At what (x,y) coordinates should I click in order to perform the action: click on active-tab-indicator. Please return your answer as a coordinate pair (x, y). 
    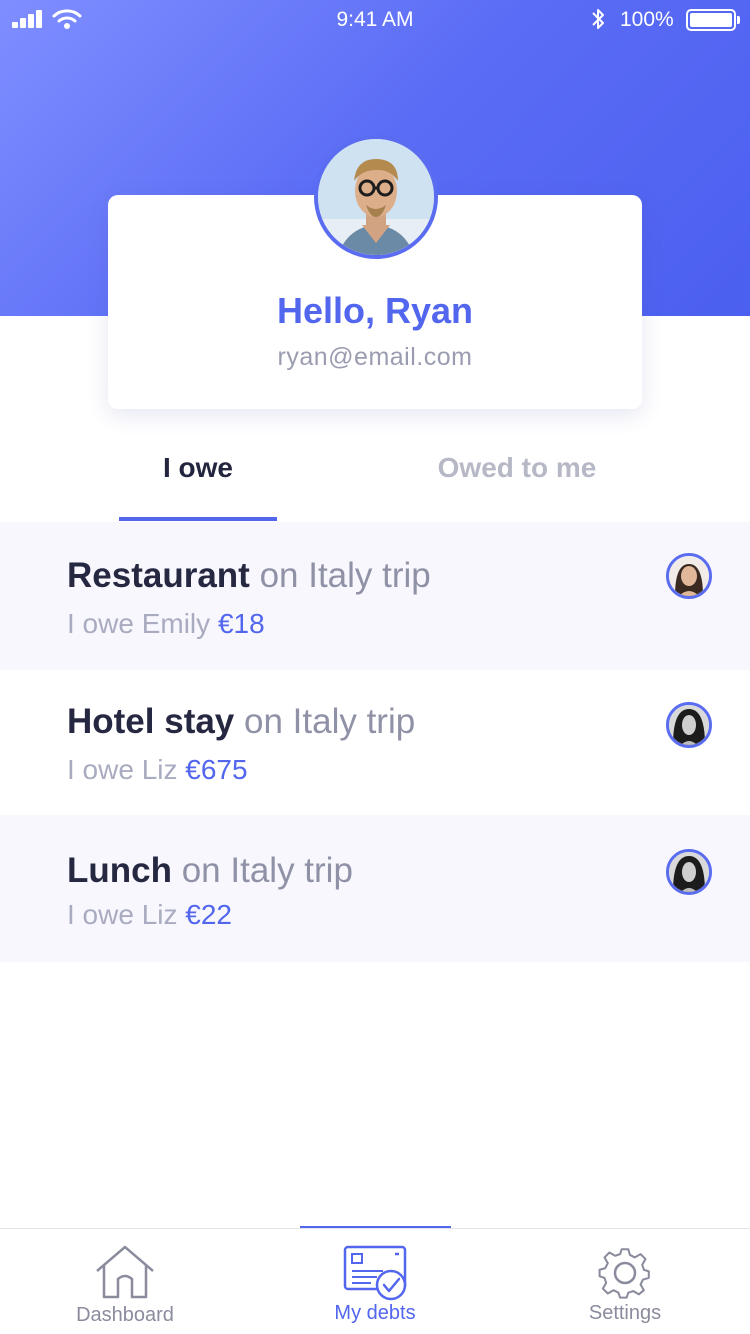
    Looking at the image, I should click on (198, 519).